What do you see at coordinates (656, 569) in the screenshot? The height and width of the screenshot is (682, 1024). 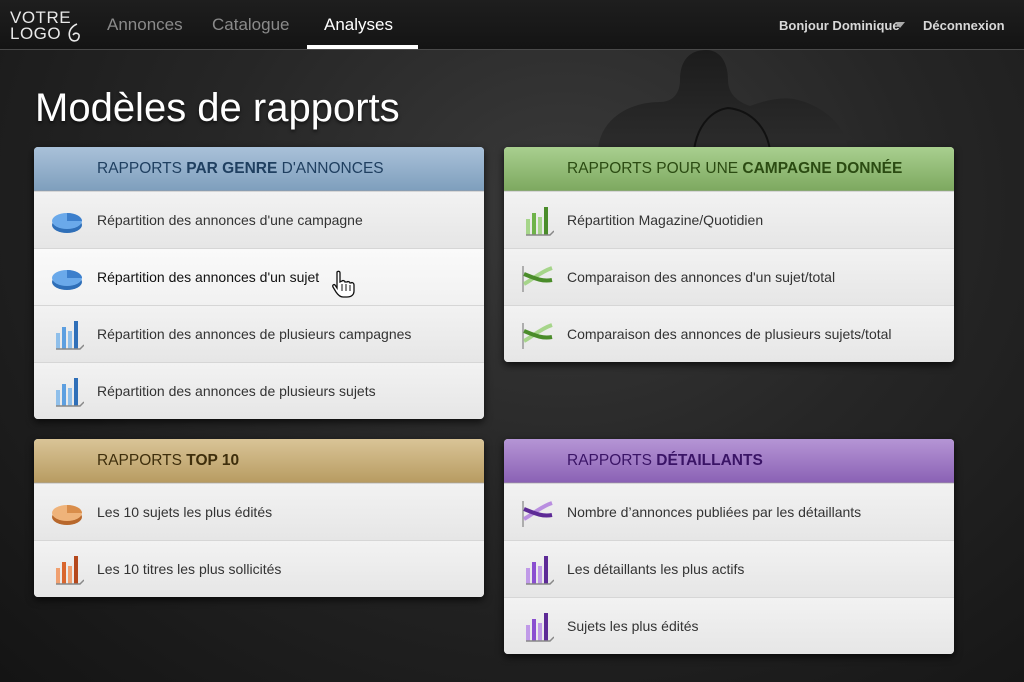 I see `report-label: Les détaillants les plus actifs` at bounding box center [656, 569].